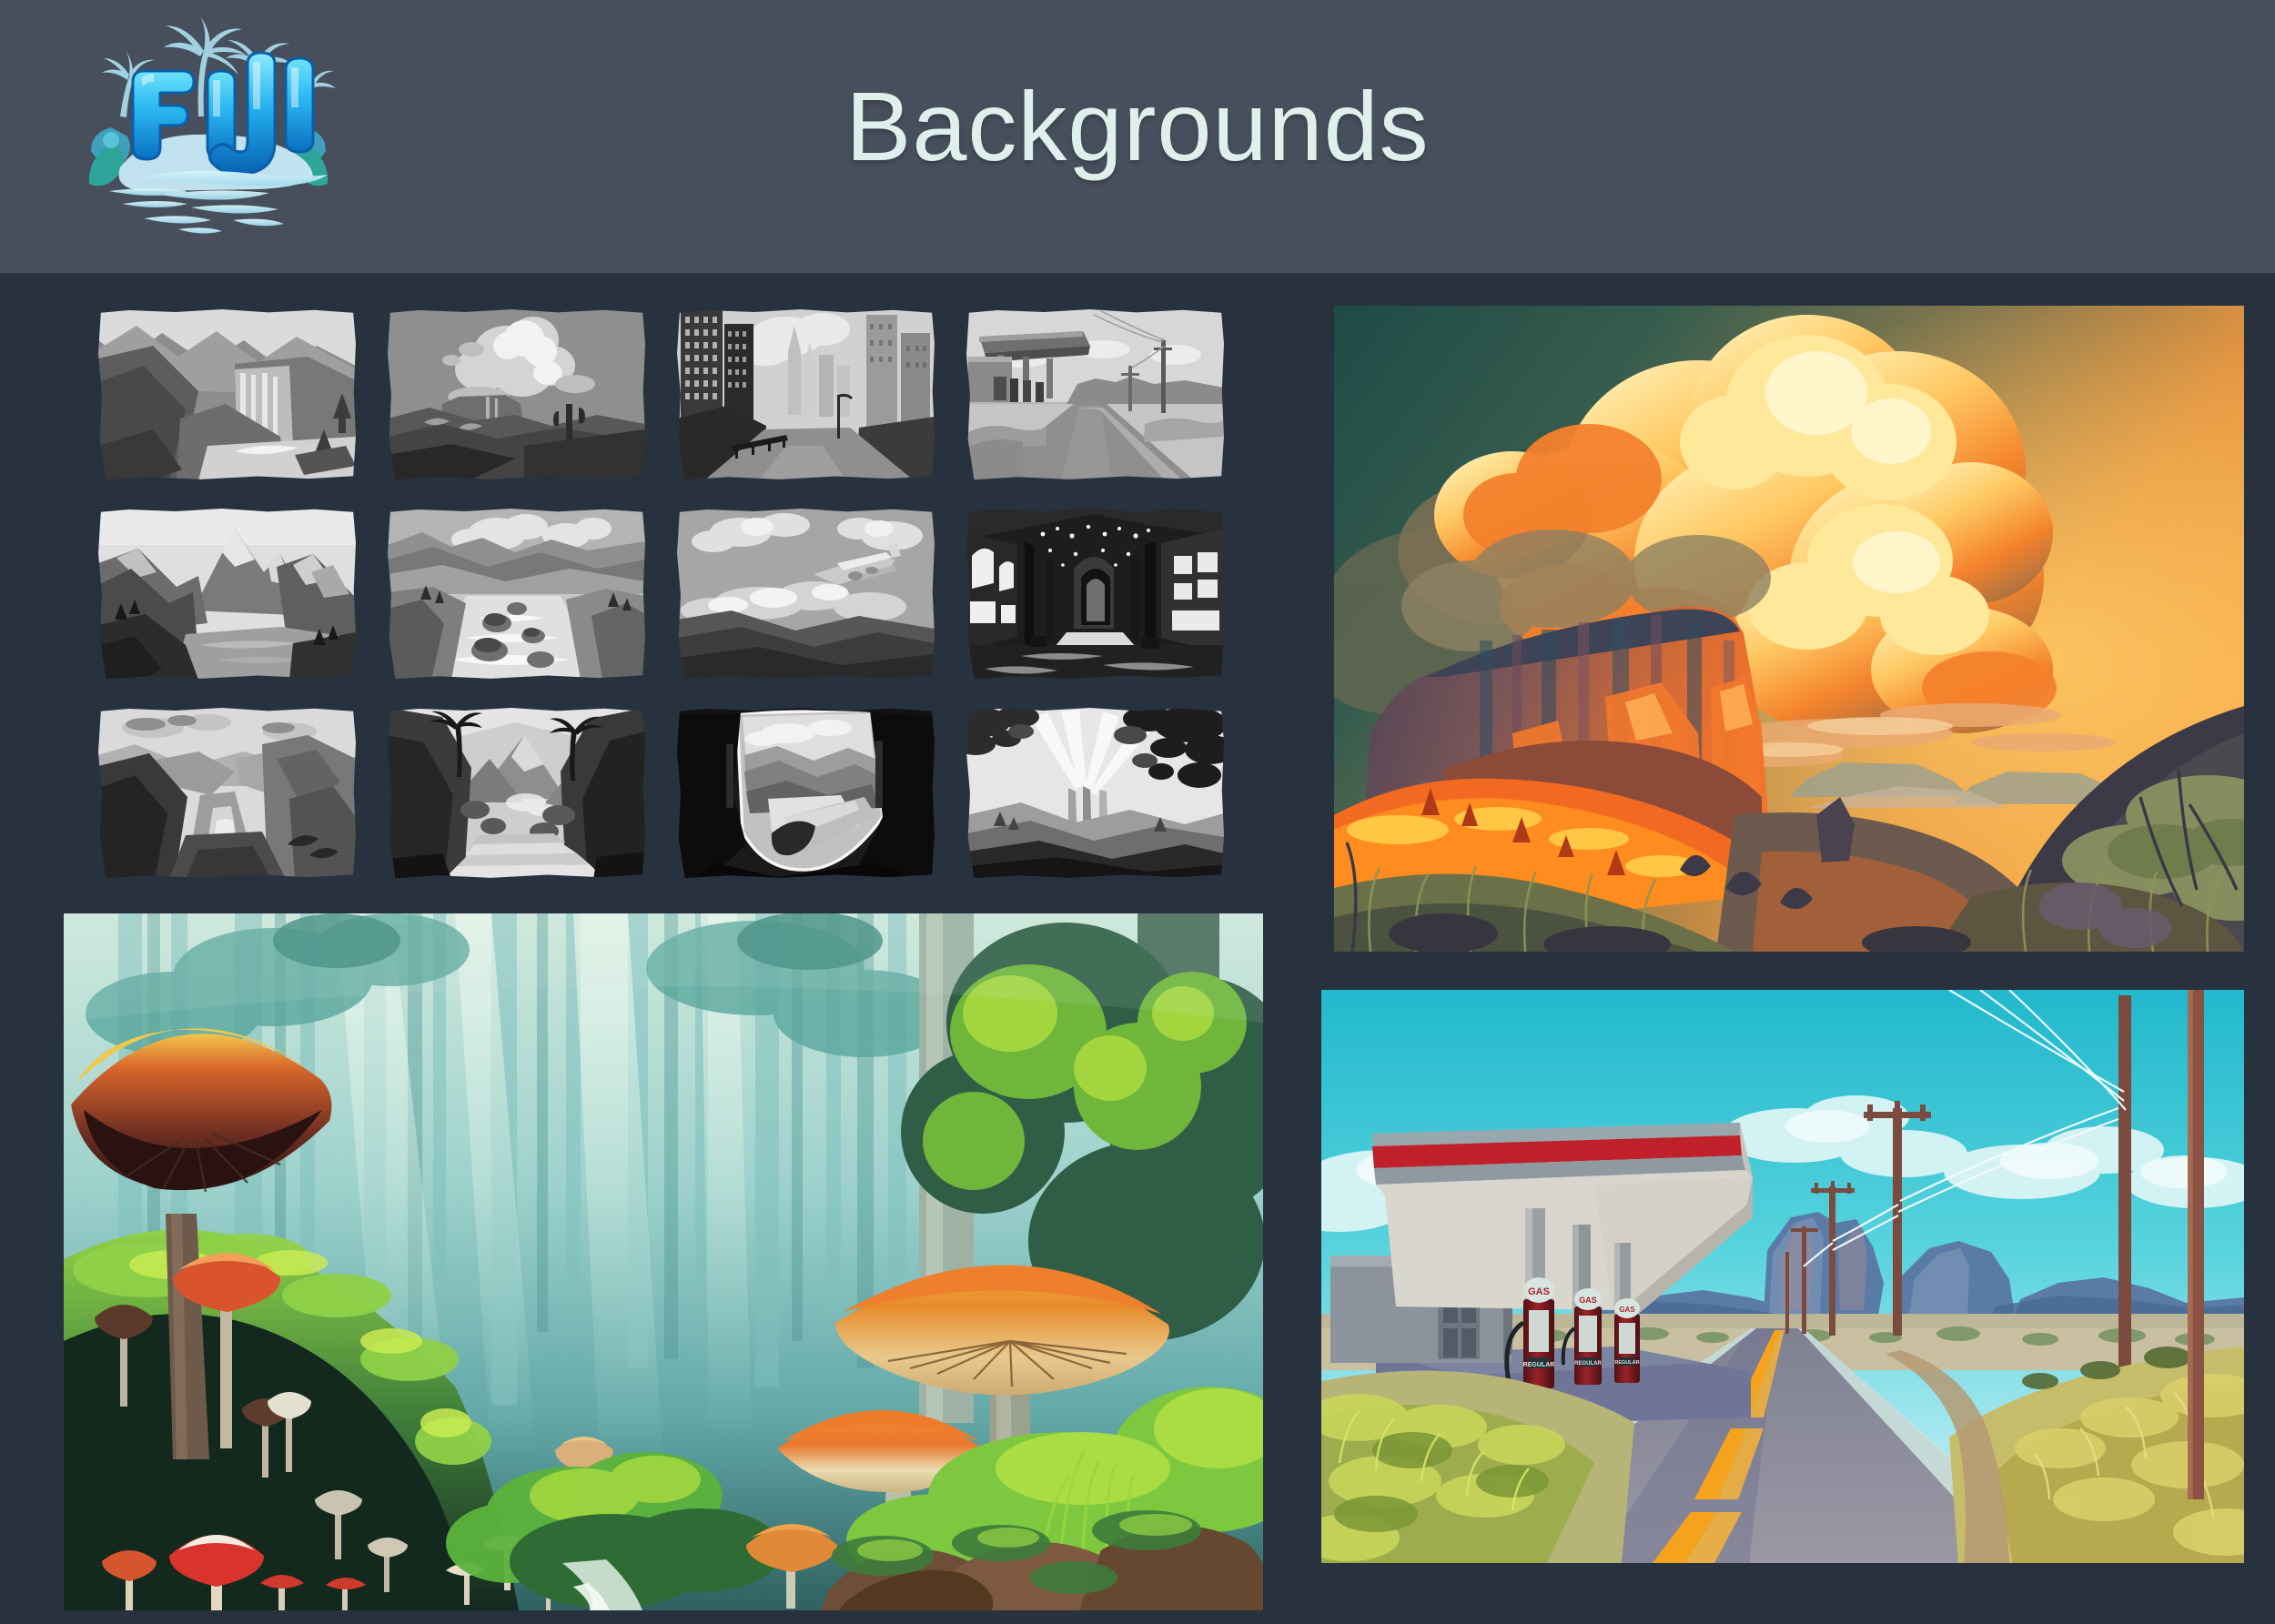  Describe the element at coordinates (227, 793) in the screenshot. I see `thumbnail-canyon-gorge` at that location.